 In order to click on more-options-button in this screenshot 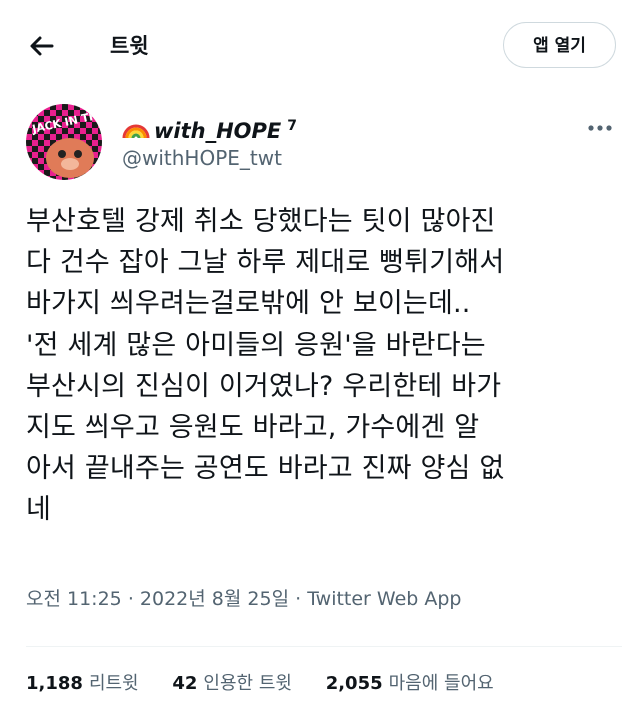, I will do `click(600, 128)`.